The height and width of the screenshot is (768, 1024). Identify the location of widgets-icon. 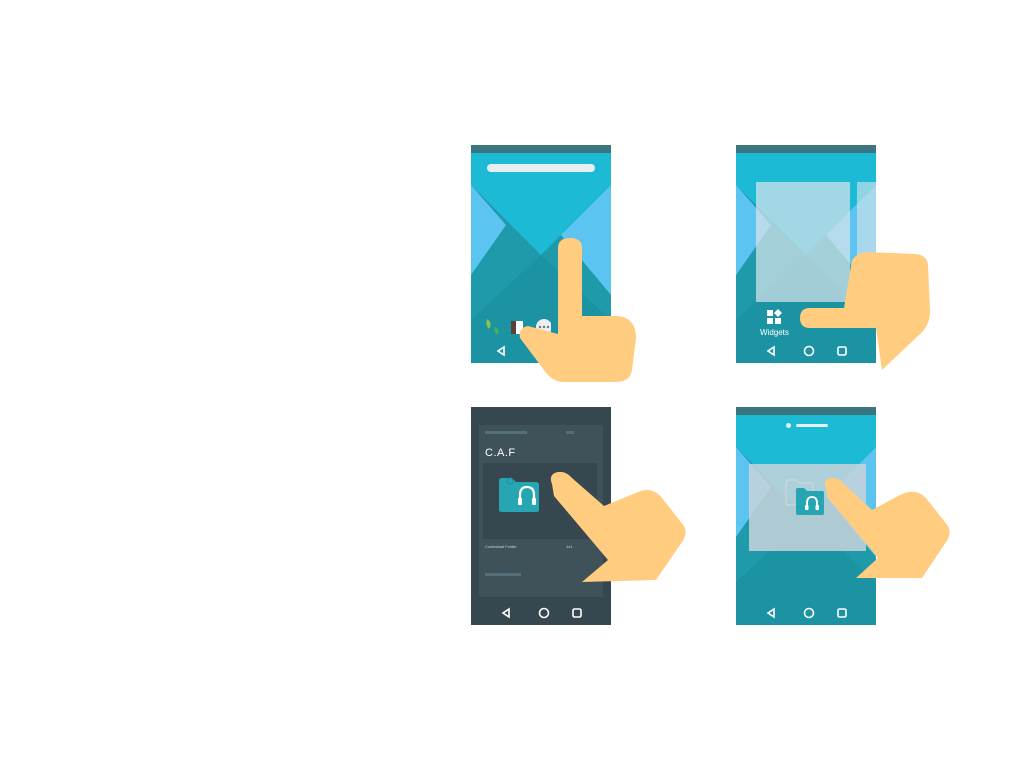
(775, 317).